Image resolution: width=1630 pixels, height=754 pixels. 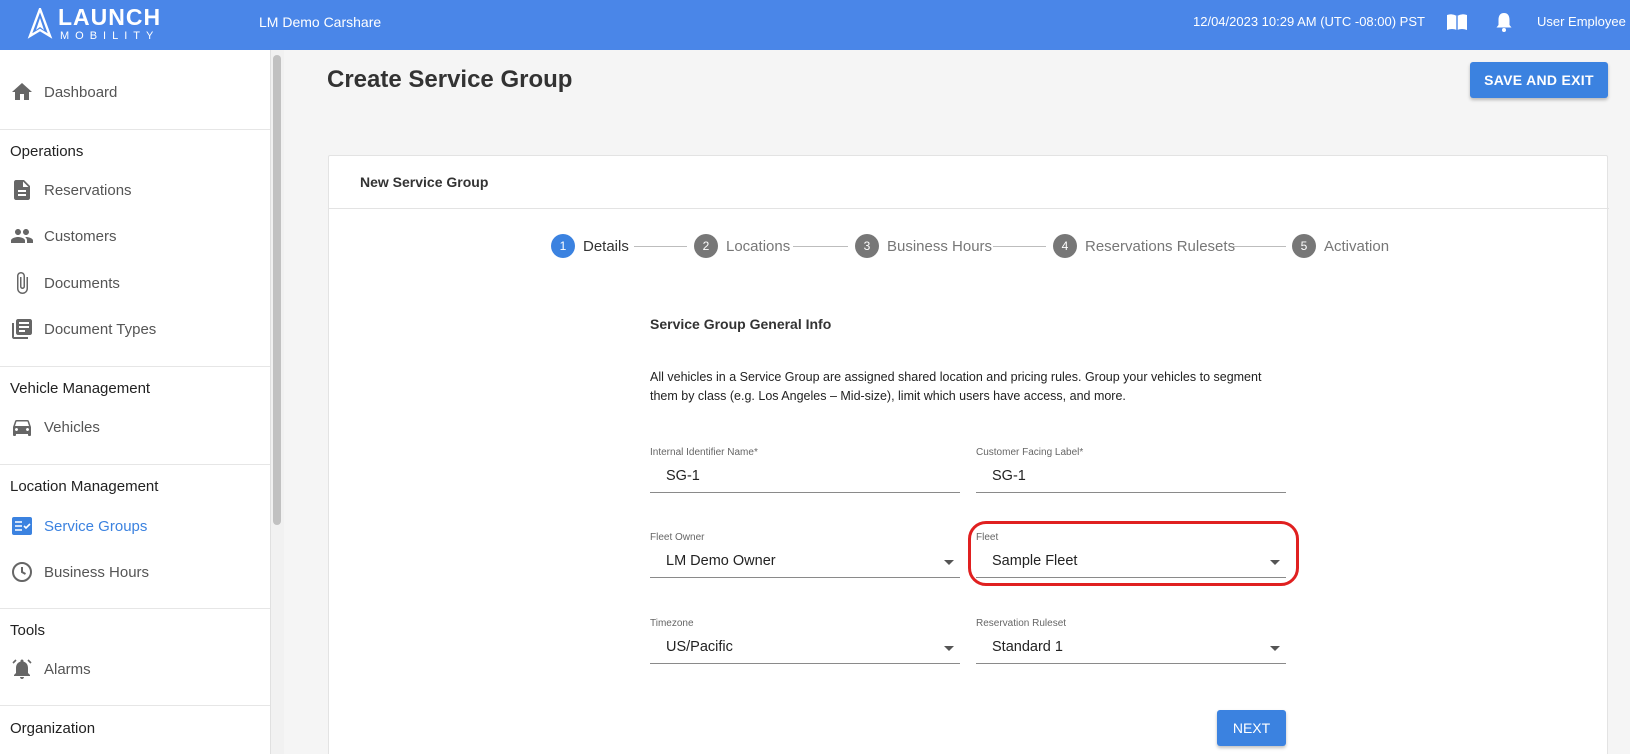 What do you see at coordinates (135, 427) in the screenshot?
I see `sidebar-item-vehicles: Vehicles` at bounding box center [135, 427].